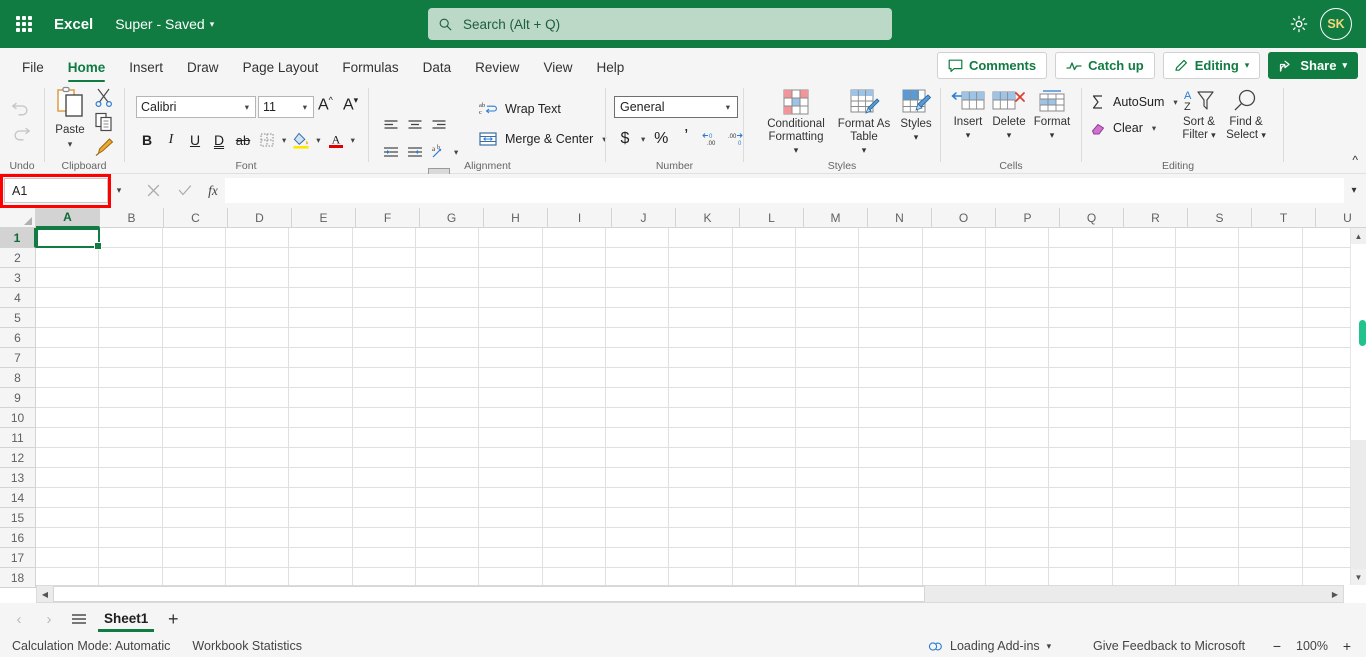  What do you see at coordinates (511, 338) in the screenshot?
I see `cell-H6` at bounding box center [511, 338].